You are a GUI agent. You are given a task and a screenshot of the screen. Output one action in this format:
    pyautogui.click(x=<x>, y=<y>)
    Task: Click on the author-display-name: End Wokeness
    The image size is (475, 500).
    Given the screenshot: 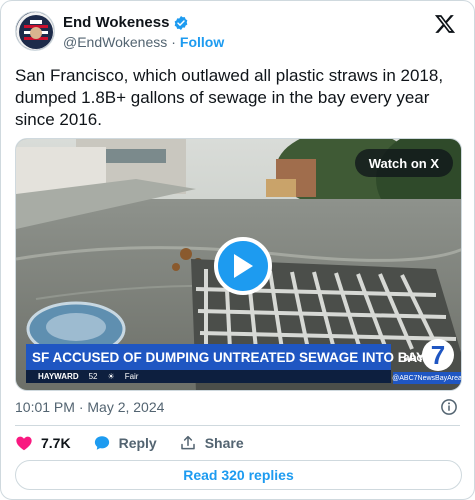 What is the action you would take?
    pyautogui.click(x=116, y=22)
    